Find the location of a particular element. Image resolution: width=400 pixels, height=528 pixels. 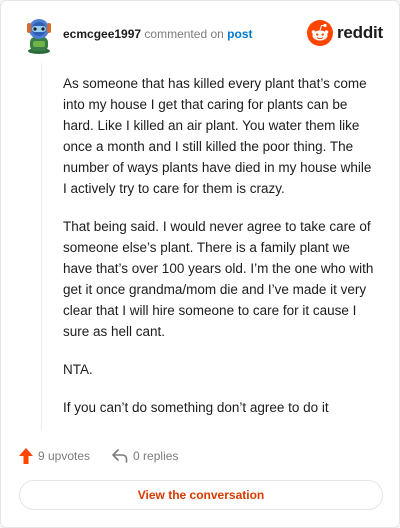

upvote-arrow-icon is located at coordinates (26, 456).